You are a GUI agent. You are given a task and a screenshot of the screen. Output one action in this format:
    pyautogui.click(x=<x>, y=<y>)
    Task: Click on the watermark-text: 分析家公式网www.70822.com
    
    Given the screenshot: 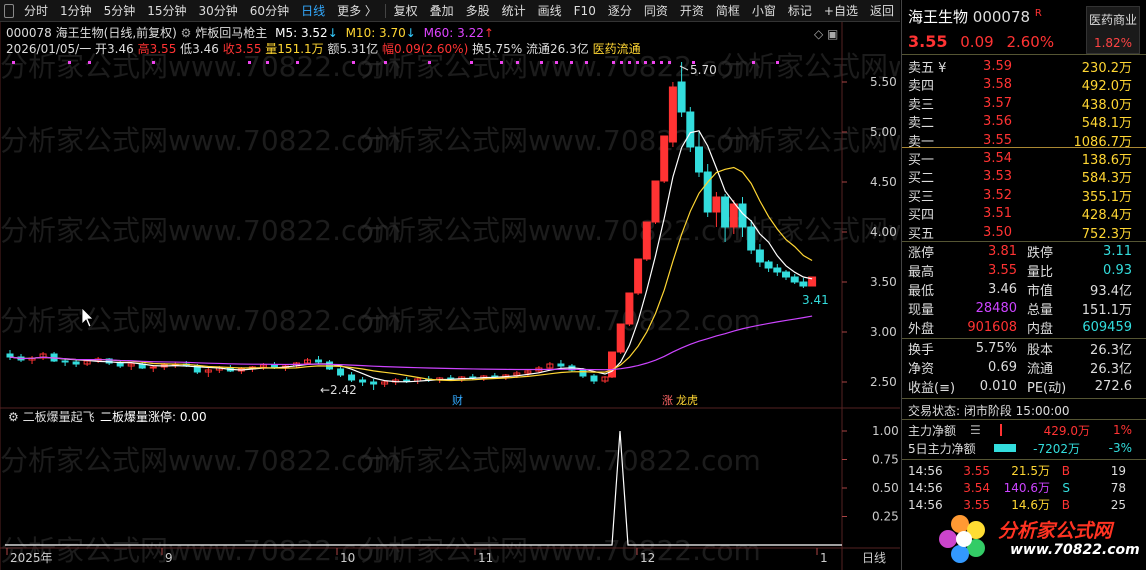 What is the action you would take?
    pyautogui.click(x=200, y=230)
    